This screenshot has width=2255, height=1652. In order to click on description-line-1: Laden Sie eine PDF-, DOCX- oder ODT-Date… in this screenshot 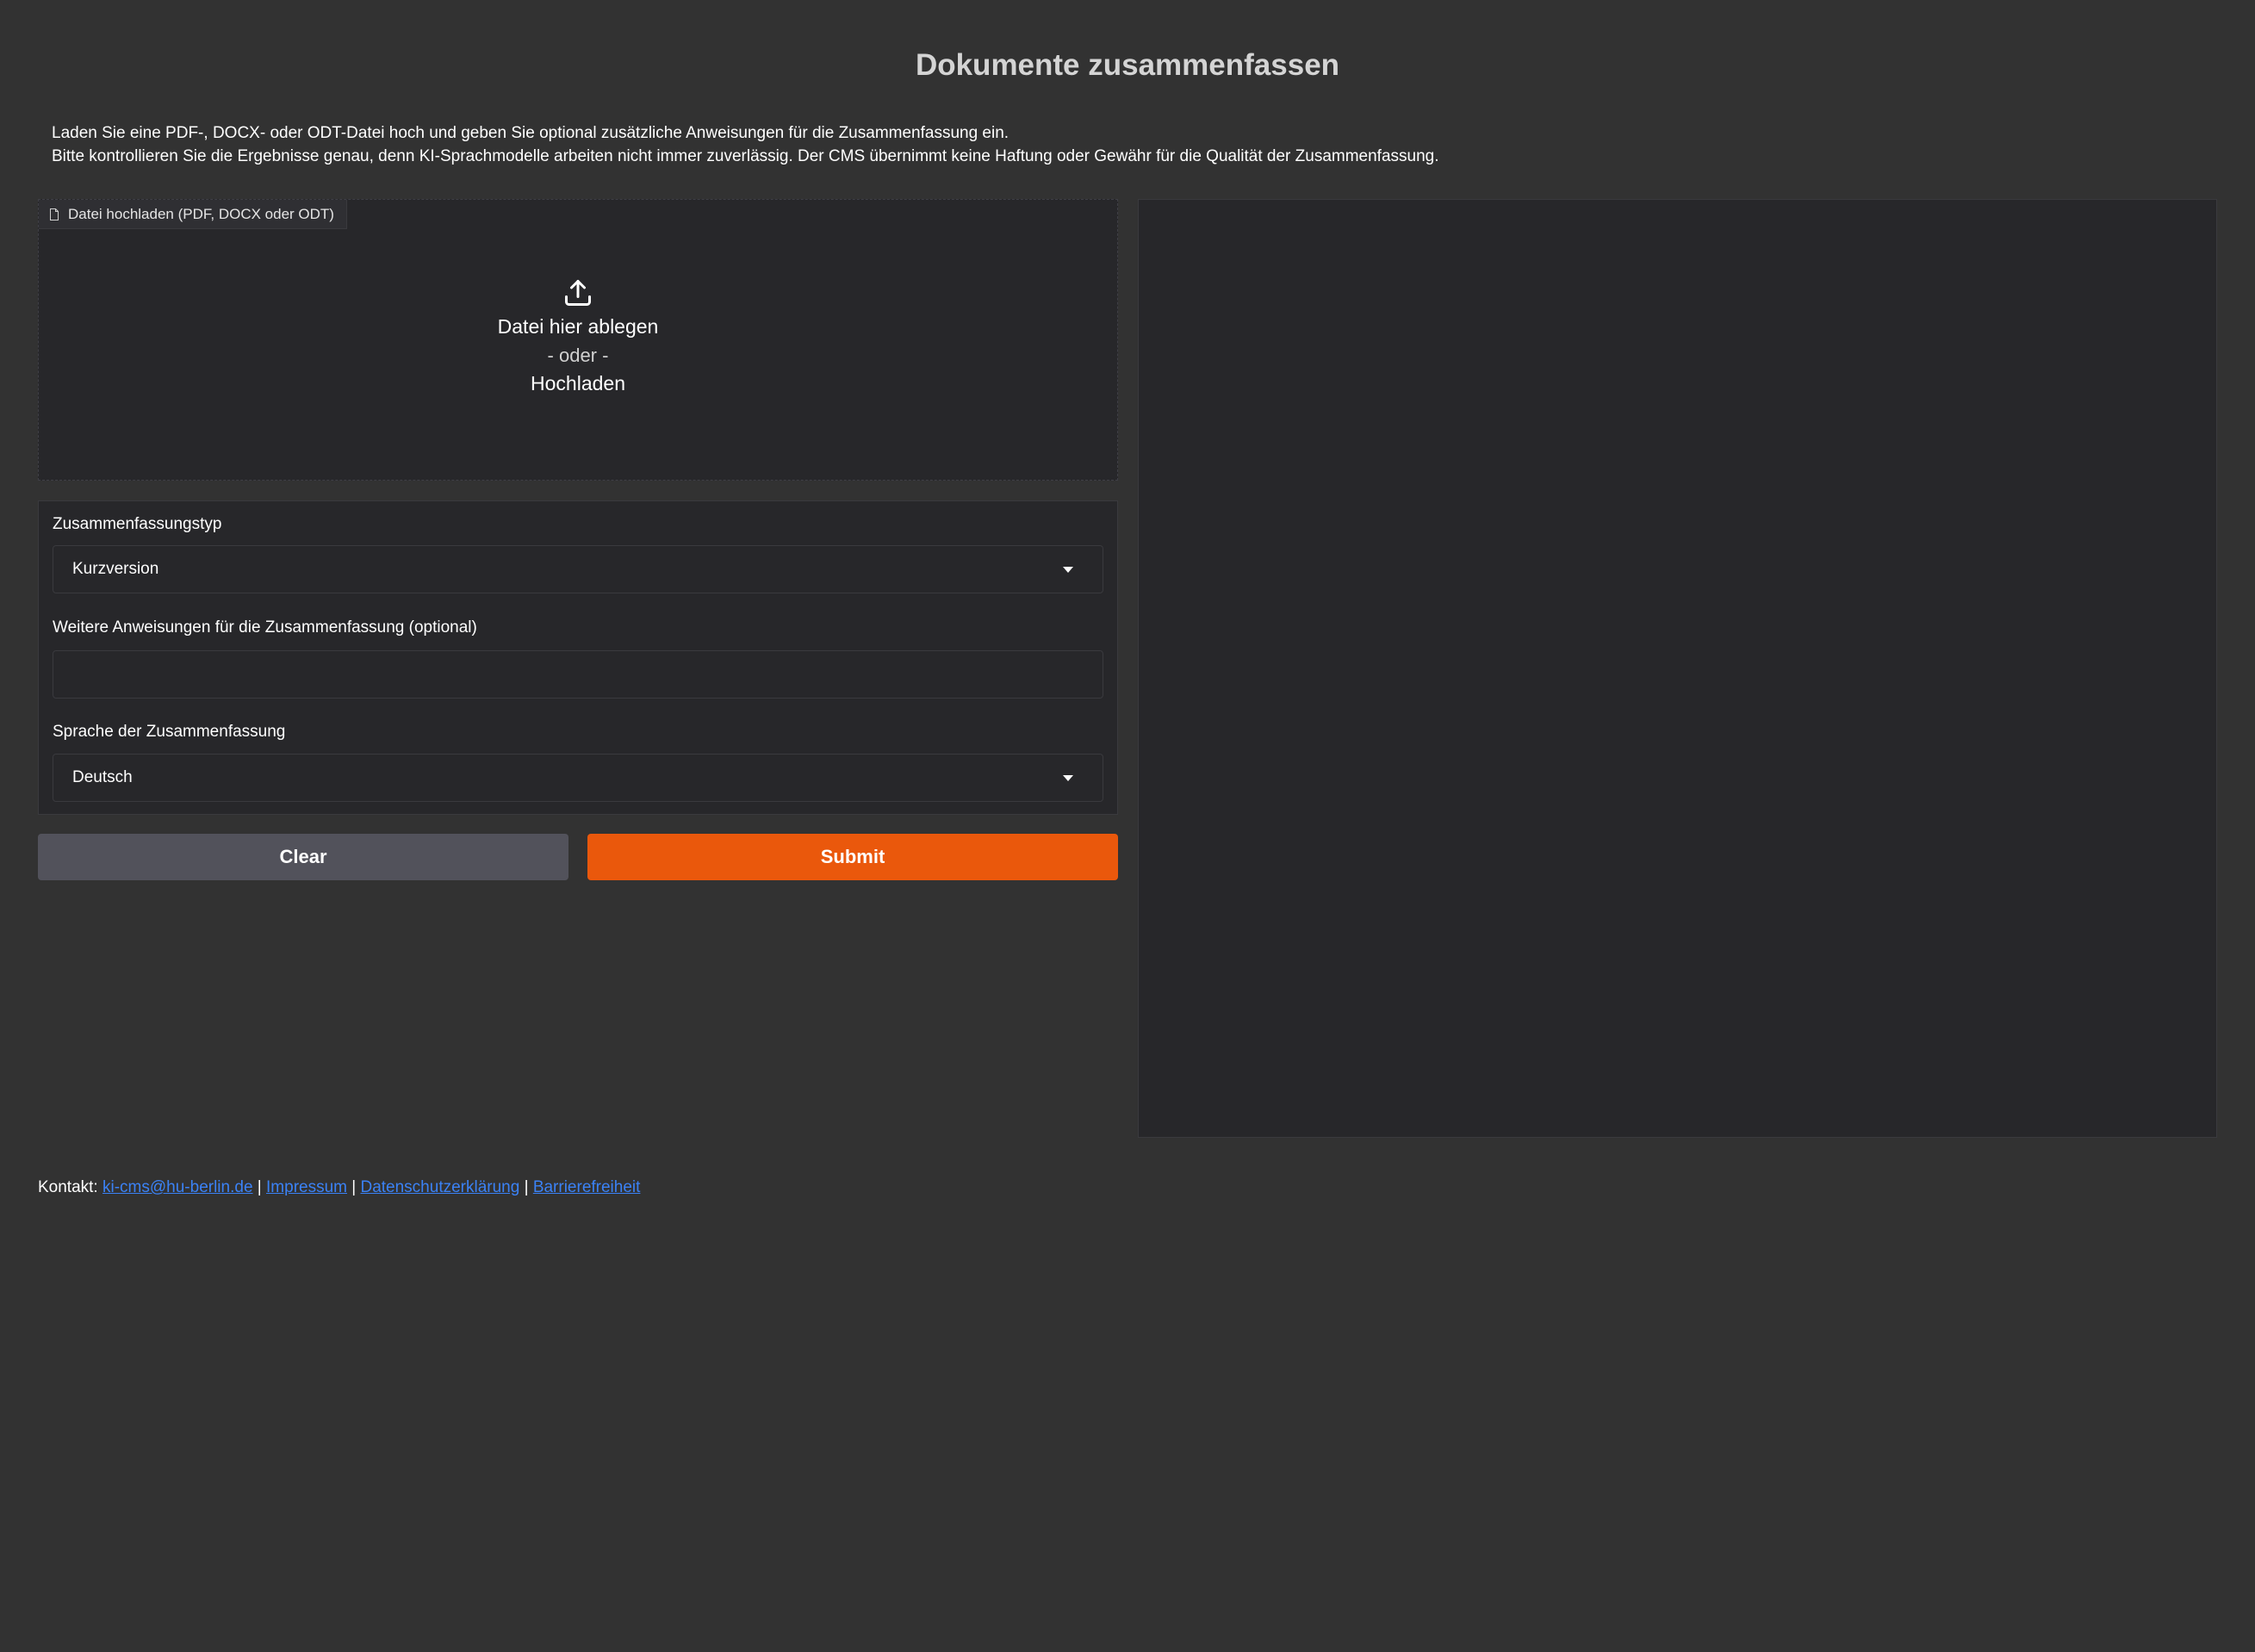, I will do `click(530, 133)`.